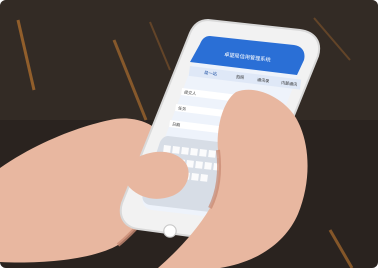 The image size is (378, 268). What do you see at coordinates (156, 175) in the screenshot?
I see `left-thumb` at bounding box center [156, 175].